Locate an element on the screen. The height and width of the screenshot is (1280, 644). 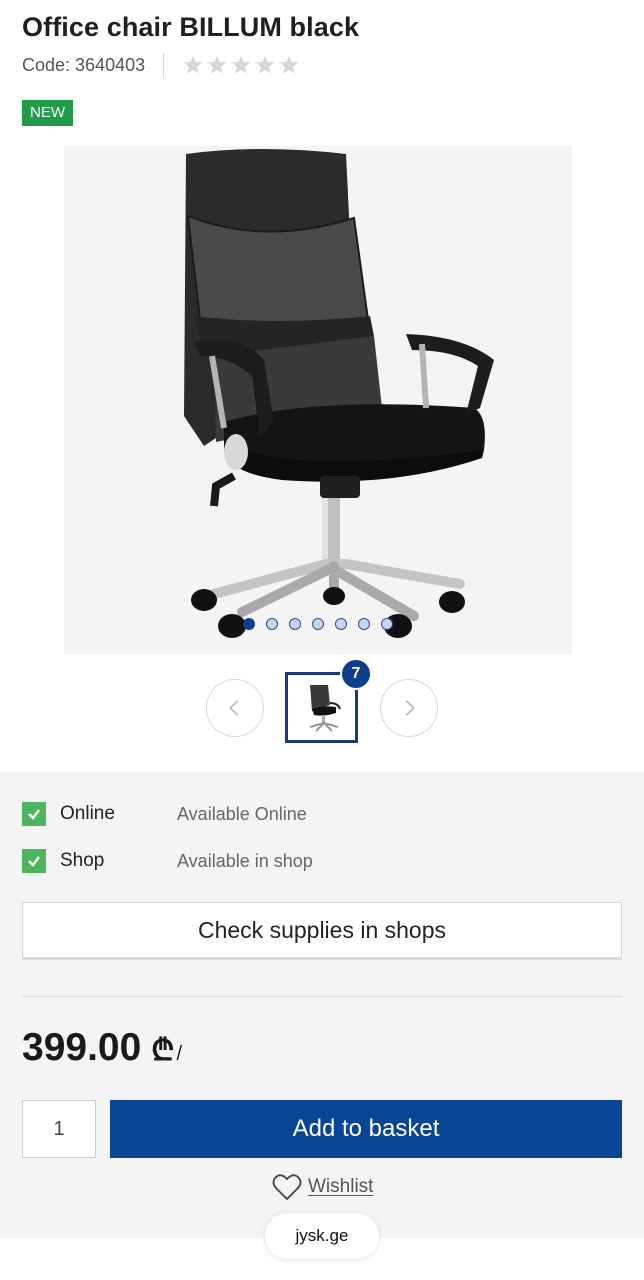
section-divider is located at coordinates (322, 996).